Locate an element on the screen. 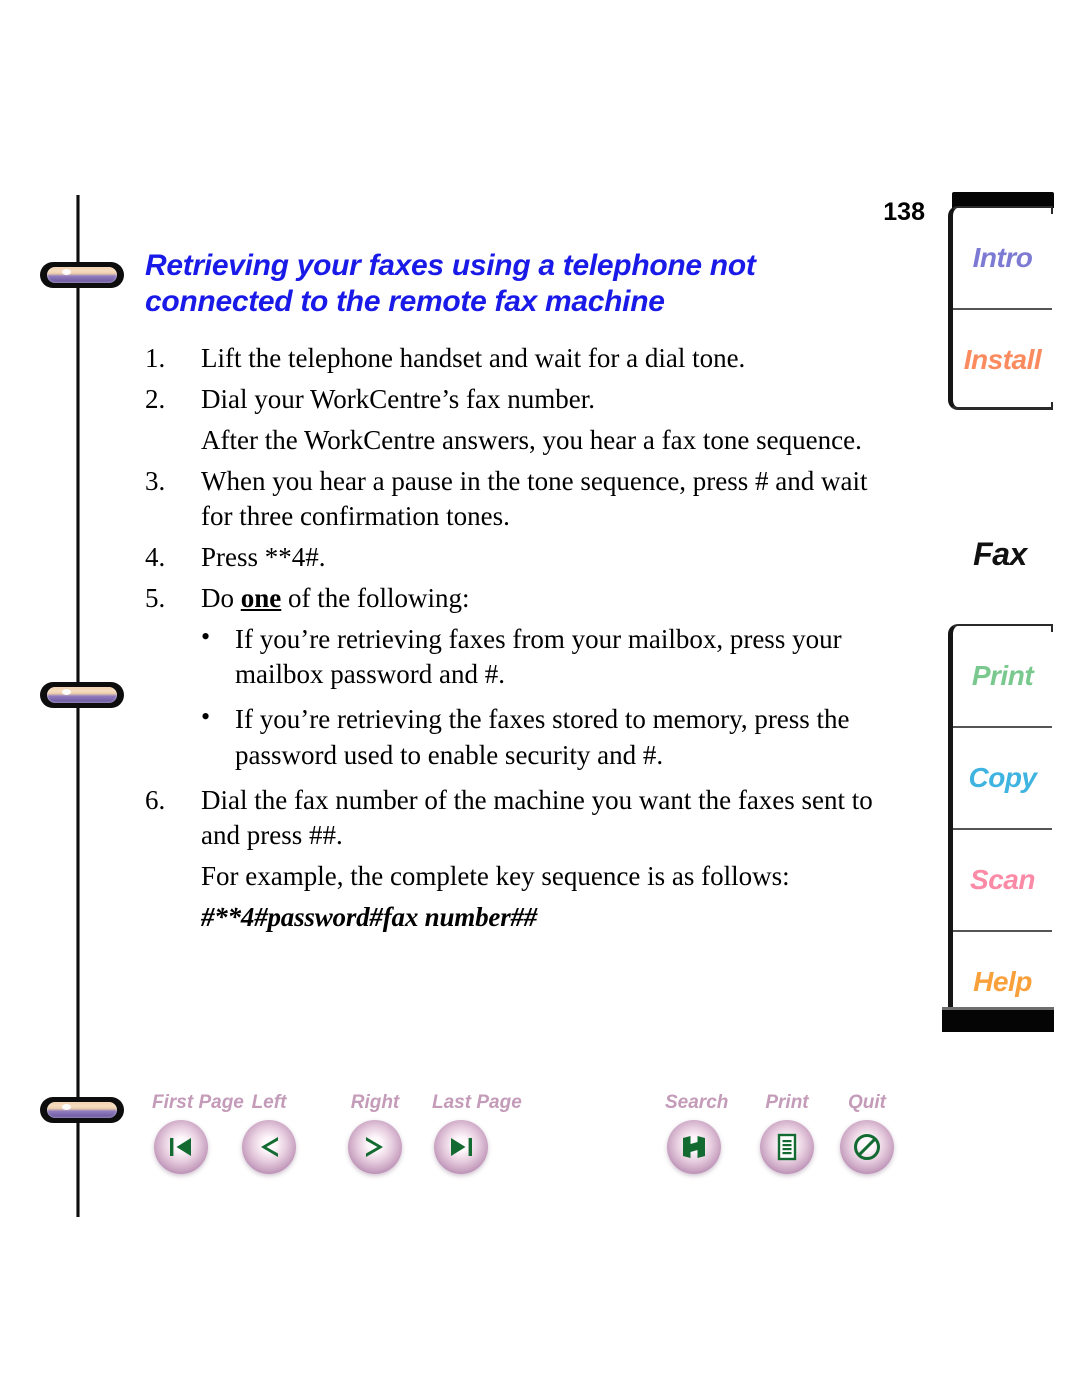  step-text: Dial your WorkCentre’s fax number. is located at coordinates (398, 398).